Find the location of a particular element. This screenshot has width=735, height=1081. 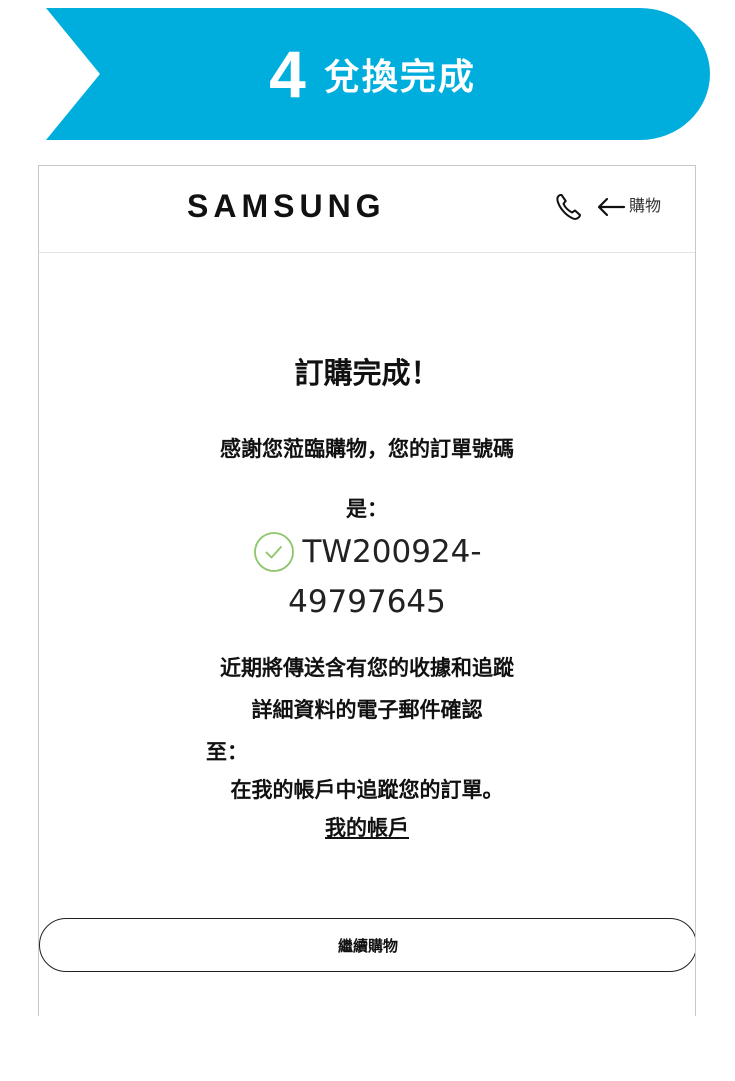

step-number: 4 is located at coordinates (287, 74).